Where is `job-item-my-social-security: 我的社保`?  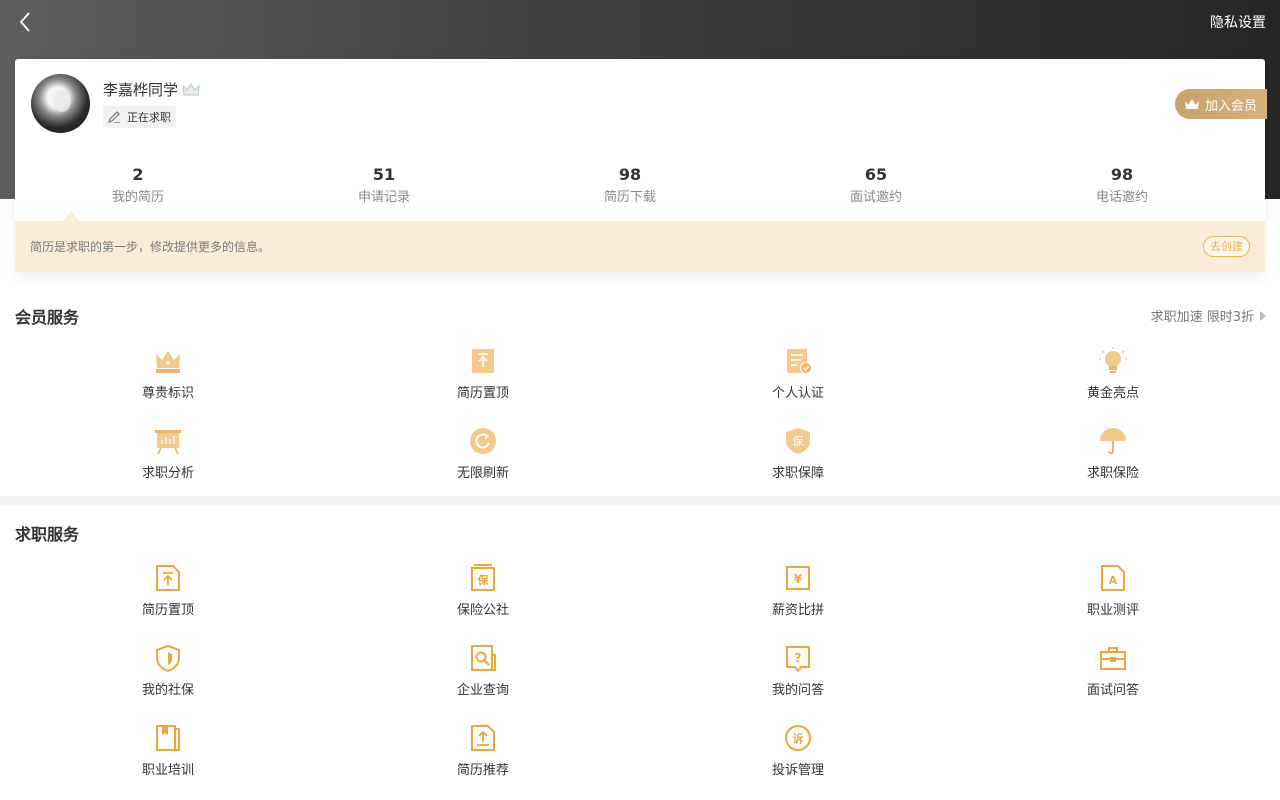 job-item-my-social-security: 我的社保 is located at coordinates (168, 670).